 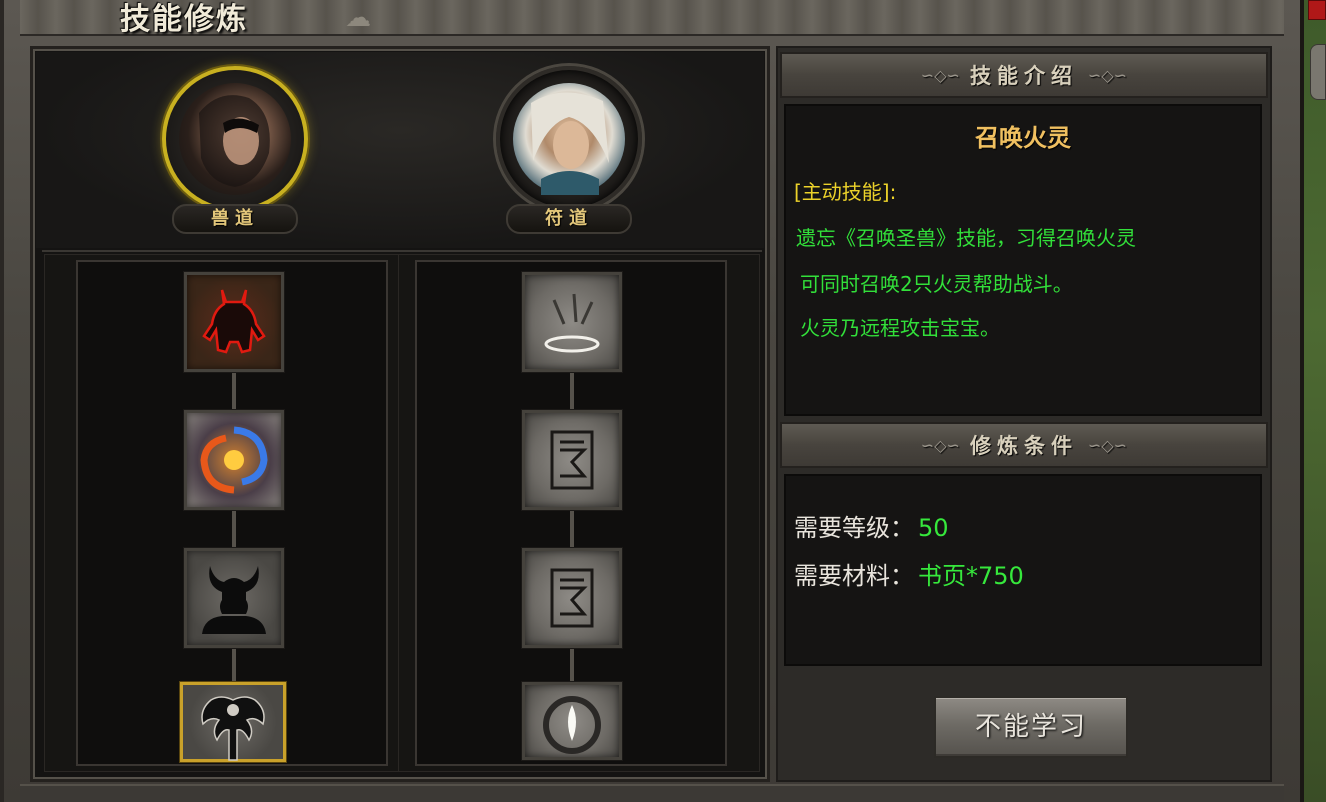 I want to click on close-button, so click(x=1317, y=10).